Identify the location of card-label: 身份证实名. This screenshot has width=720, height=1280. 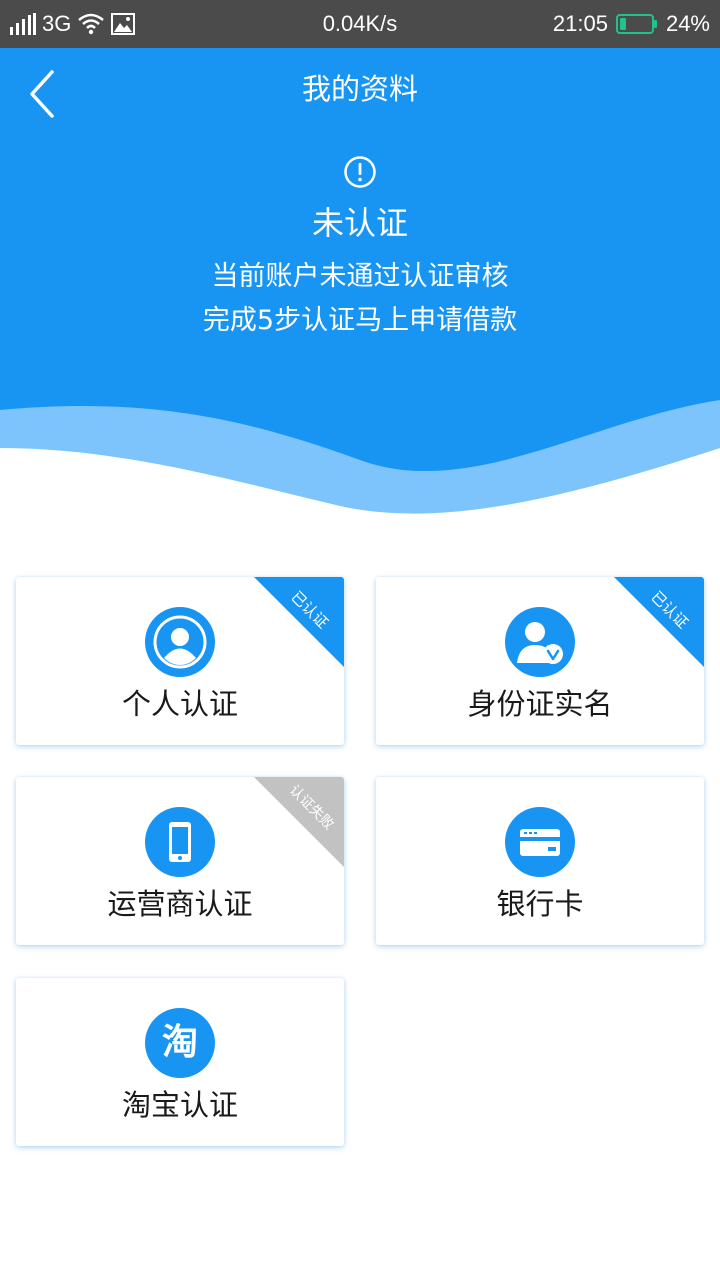
(540, 704).